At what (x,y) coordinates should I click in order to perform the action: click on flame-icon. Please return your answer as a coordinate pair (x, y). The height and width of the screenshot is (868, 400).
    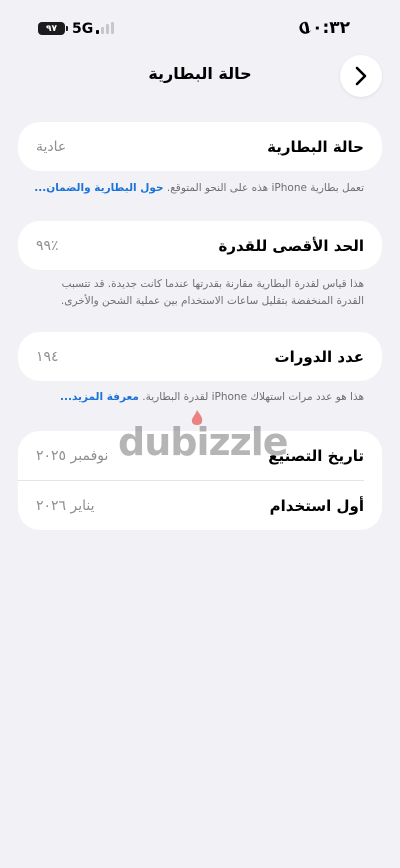
    Looking at the image, I should click on (197, 417).